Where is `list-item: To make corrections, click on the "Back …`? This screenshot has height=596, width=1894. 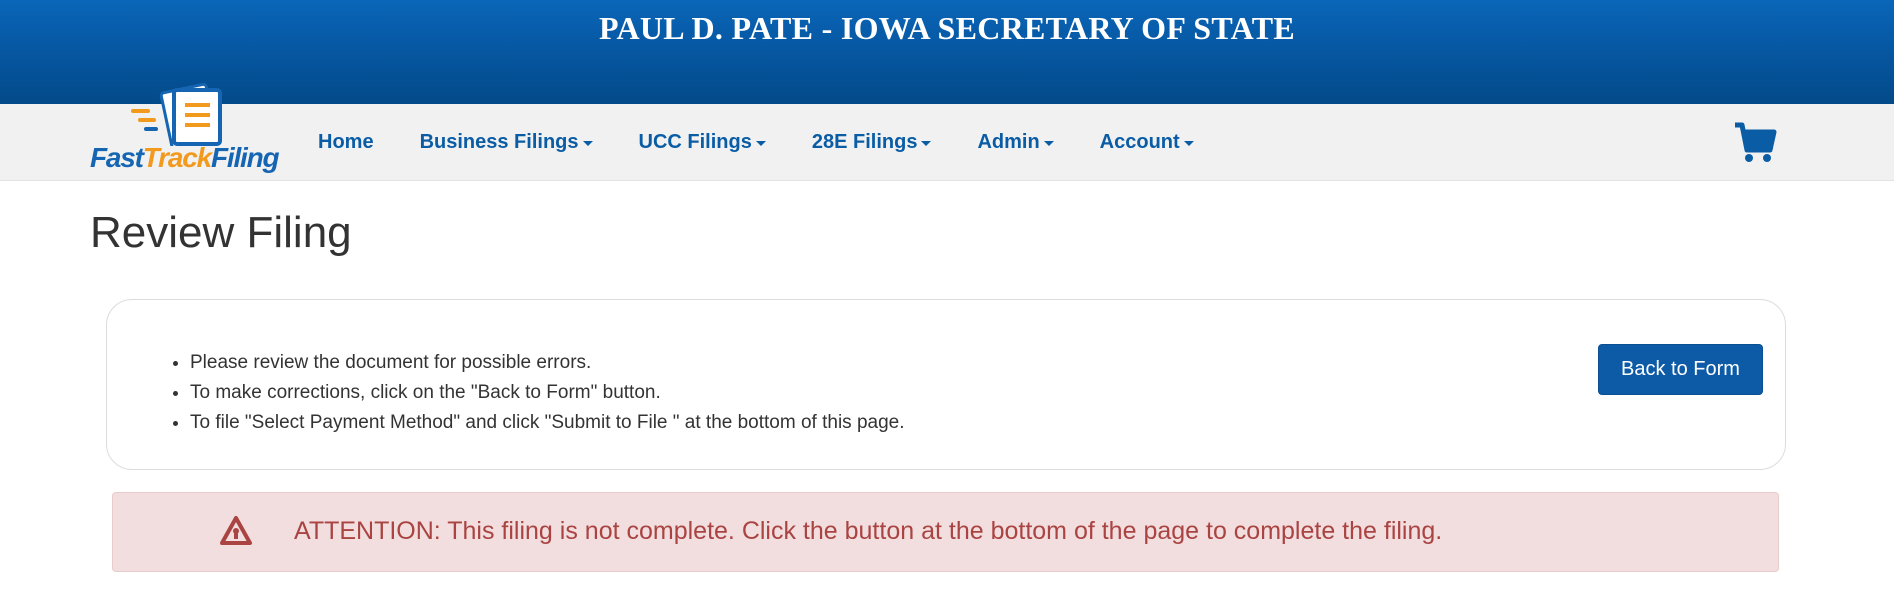
list-item: To make corrections, click on the "Back … is located at coordinates (547, 393).